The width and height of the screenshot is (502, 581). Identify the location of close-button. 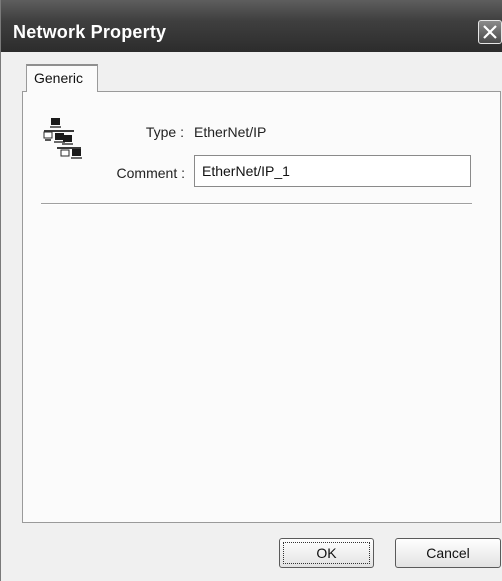
(490, 32).